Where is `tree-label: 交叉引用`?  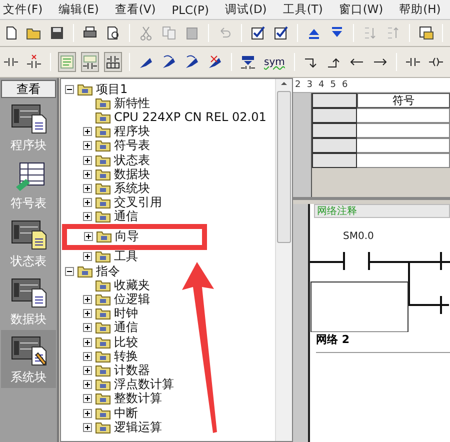
tree-label: 交叉引用 is located at coordinates (138, 203).